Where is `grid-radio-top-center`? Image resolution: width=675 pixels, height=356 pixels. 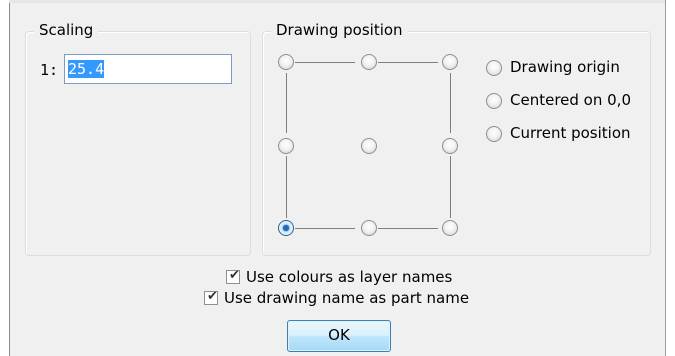 grid-radio-top-center is located at coordinates (369, 62).